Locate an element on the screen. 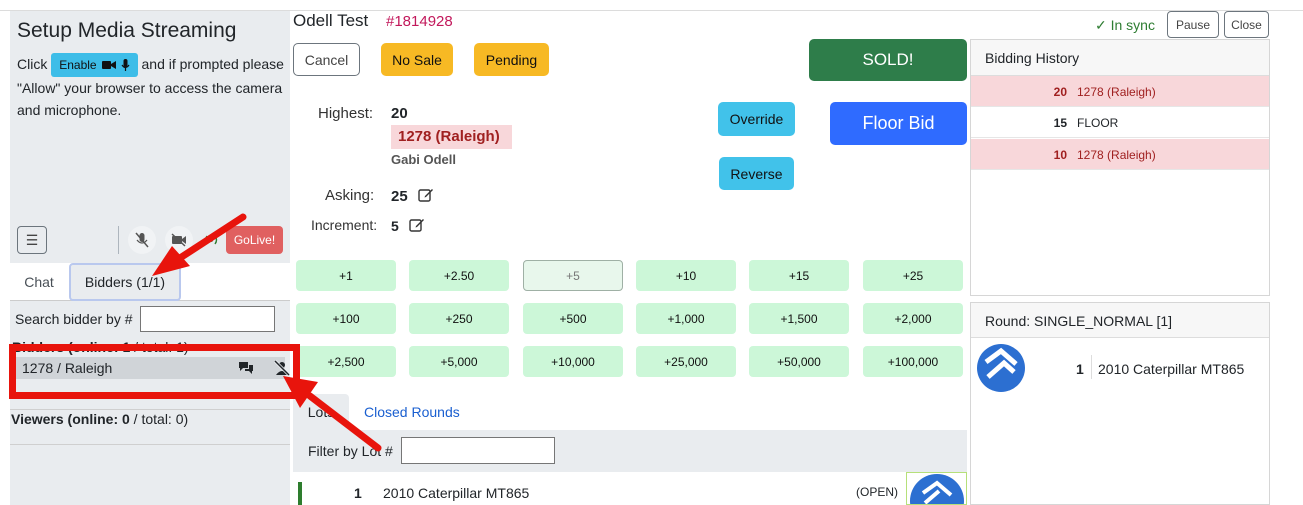 The image size is (1303, 505). increment-button: +25 is located at coordinates (913, 275).